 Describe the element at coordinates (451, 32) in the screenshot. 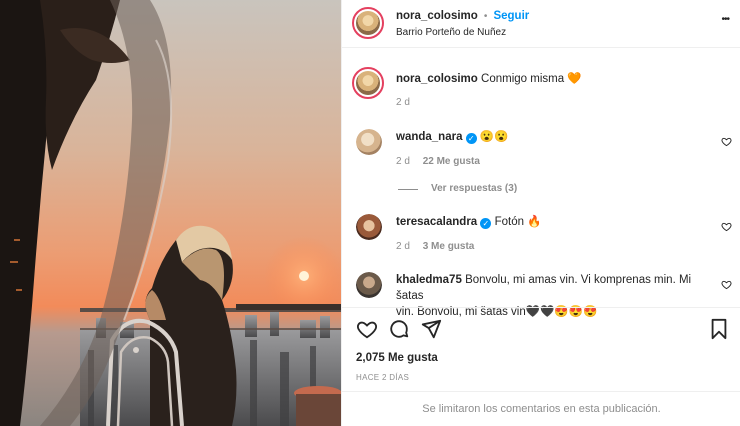

I see `location-link: Barrio Porteño de Nuñez` at that location.